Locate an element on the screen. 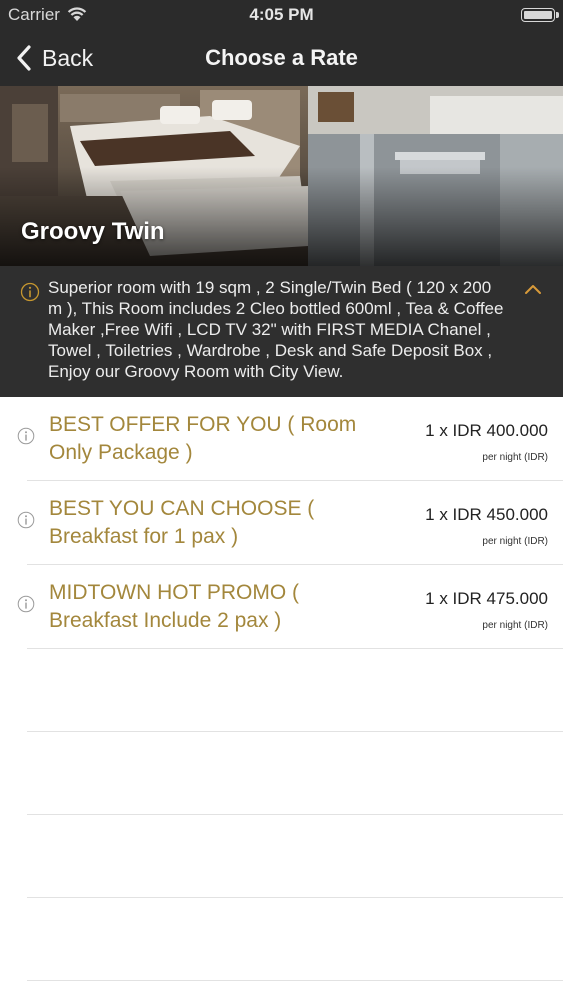  navigation-bar: Back Choose a Rate is located at coordinates (281, 58).